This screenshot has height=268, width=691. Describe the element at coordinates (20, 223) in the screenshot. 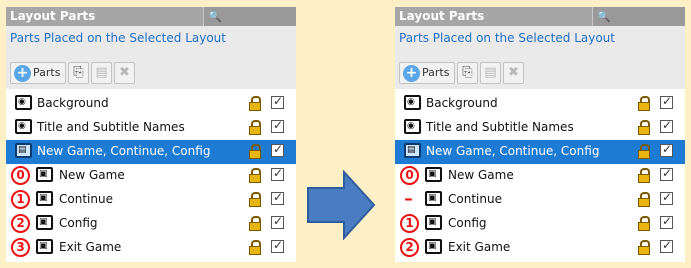

I see `order-number-badge: 2` at that location.